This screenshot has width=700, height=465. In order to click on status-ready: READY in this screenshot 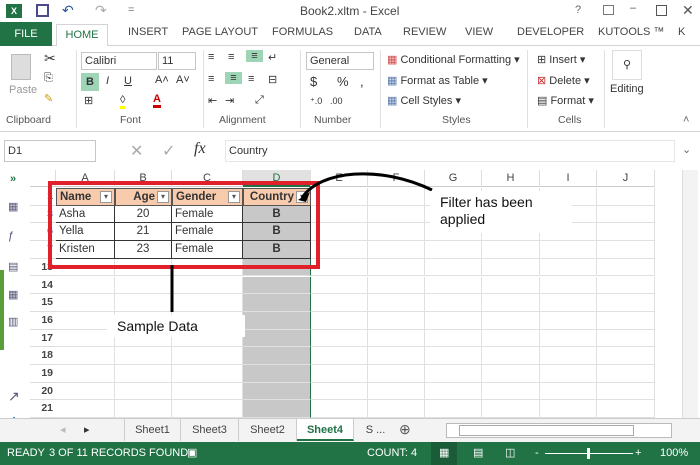, I will do `click(26, 453)`.